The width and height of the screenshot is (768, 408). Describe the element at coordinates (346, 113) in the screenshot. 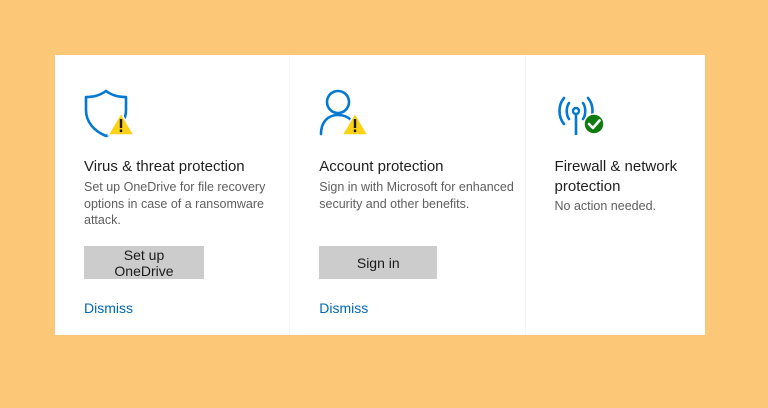

I see `person-warning-icon` at that location.